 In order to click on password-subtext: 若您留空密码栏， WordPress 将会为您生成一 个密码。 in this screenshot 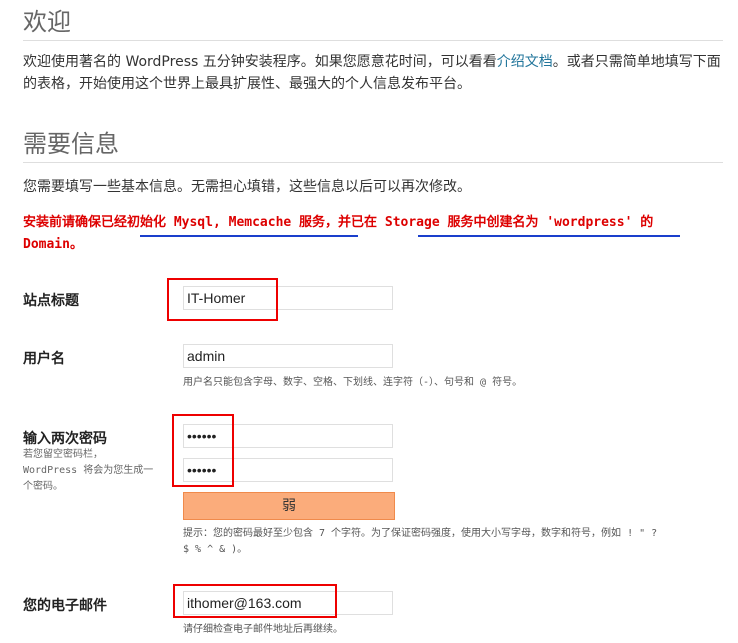, I will do `click(88, 471)`.